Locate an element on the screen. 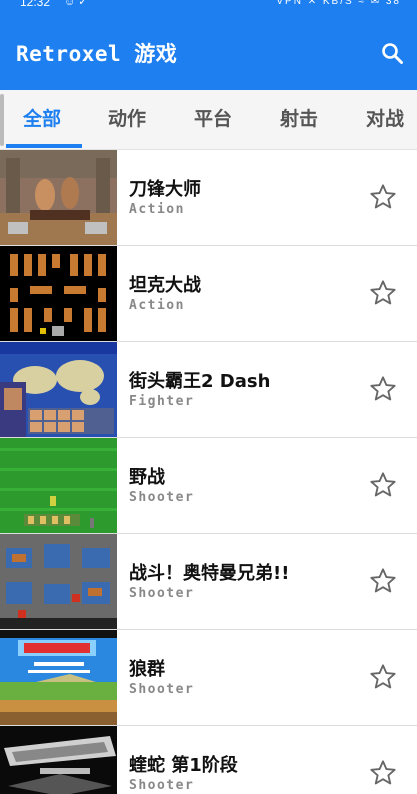  game-row: 蝰蛇 第1阶段 Shooter is located at coordinates (208, 760).